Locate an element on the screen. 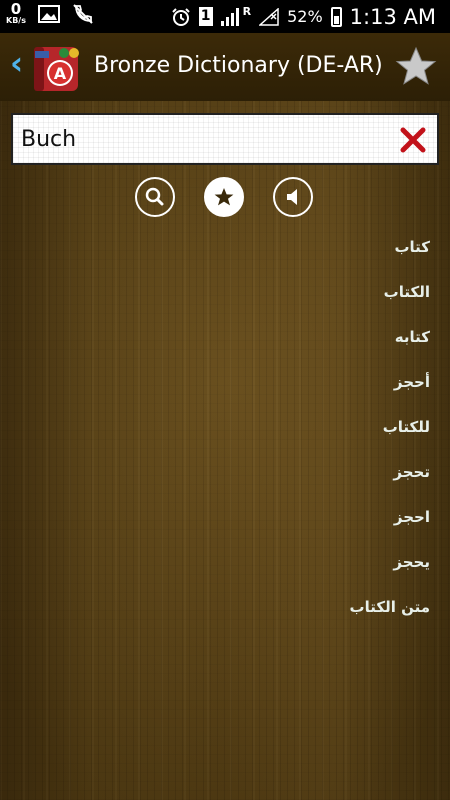 The height and width of the screenshot is (800, 450). sim-indicator: 1 is located at coordinates (205, 16).